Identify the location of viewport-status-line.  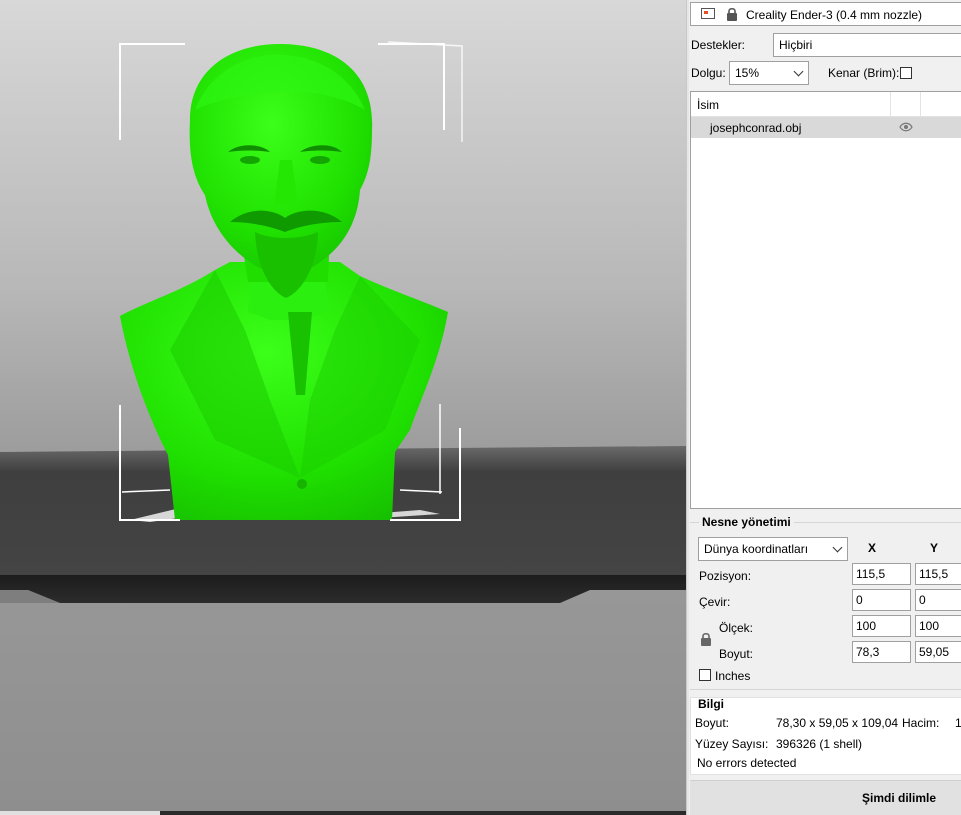
(423, 813).